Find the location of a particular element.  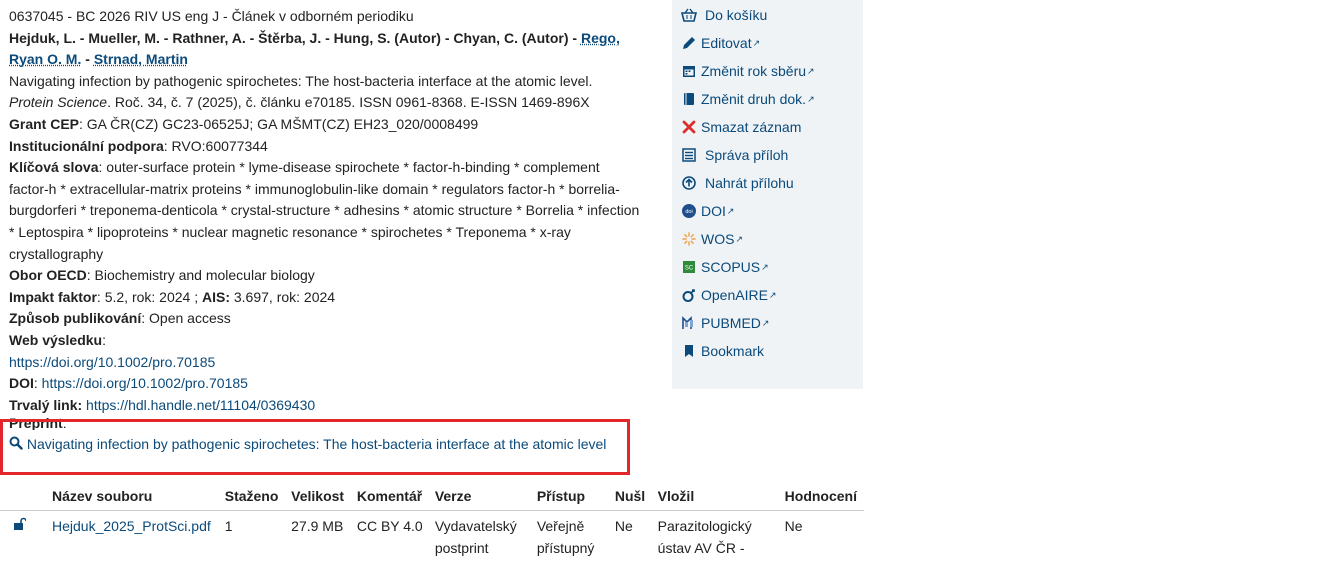

web-label-line: Web výsledku: is located at coordinates (325, 341).